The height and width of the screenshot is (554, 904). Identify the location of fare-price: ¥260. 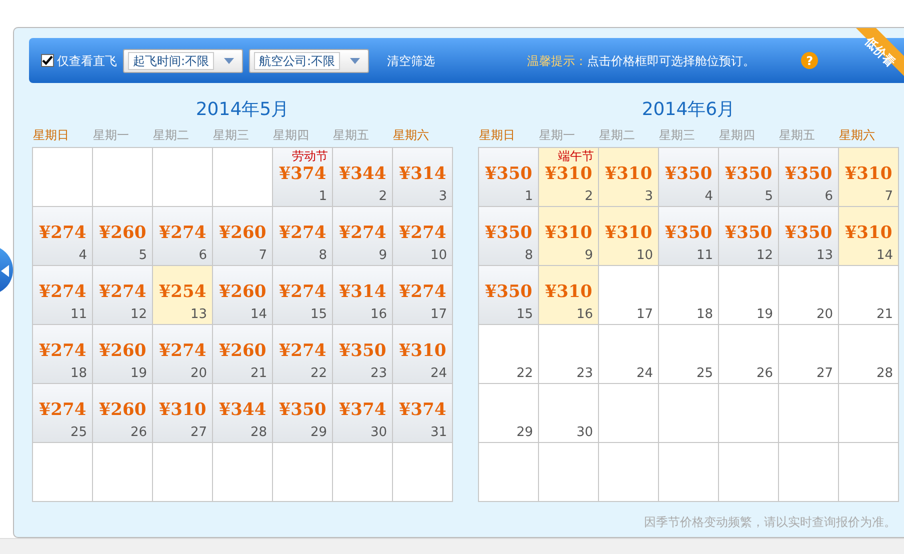
(122, 233).